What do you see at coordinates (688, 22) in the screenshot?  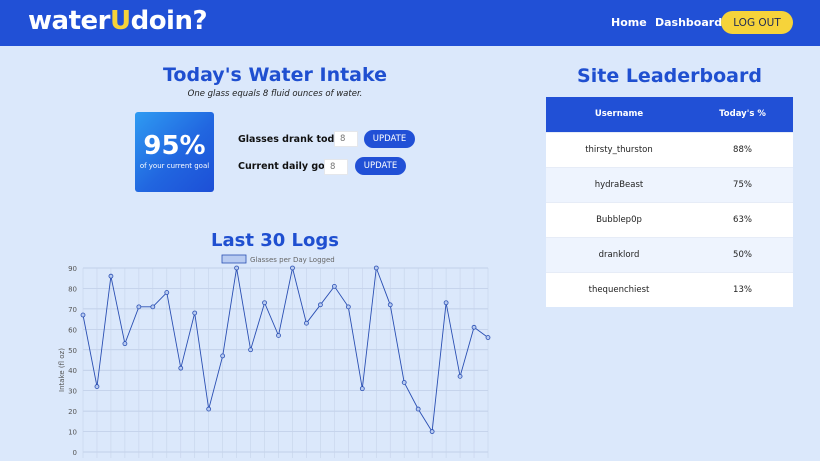 I see `nav-dashboard-link: Dashboard` at bounding box center [688, 22].